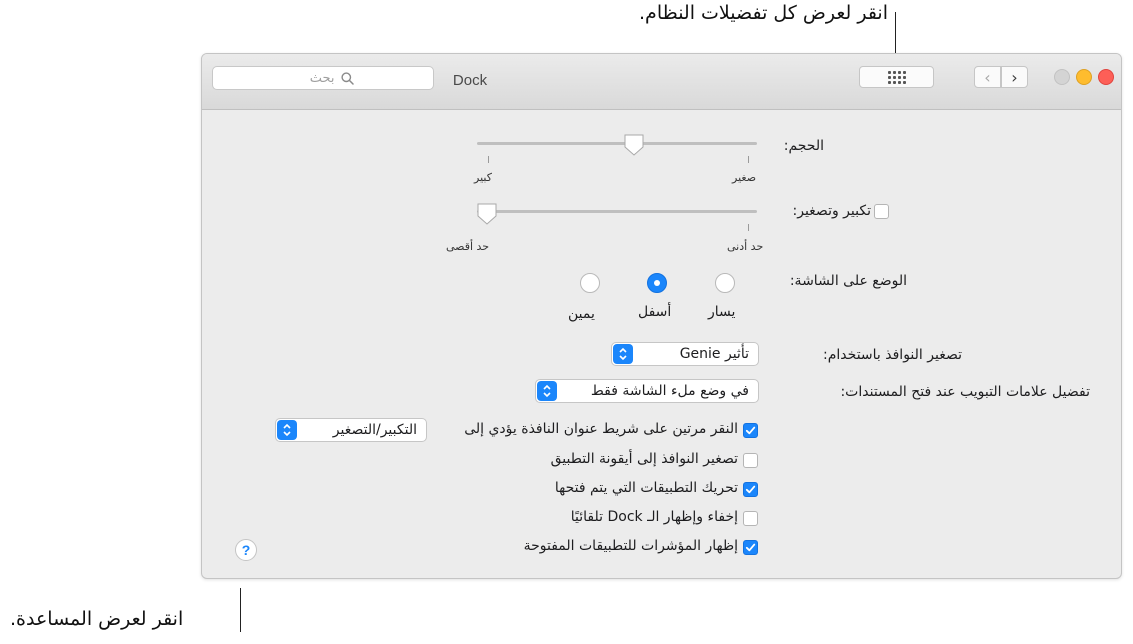  What do you see at coordinates (654, 517) in the screenshot?
I see `autohide-dock-label: إخفاء وإظهار الـ Dock تلقائيًا` at bounding box center [654, 517].